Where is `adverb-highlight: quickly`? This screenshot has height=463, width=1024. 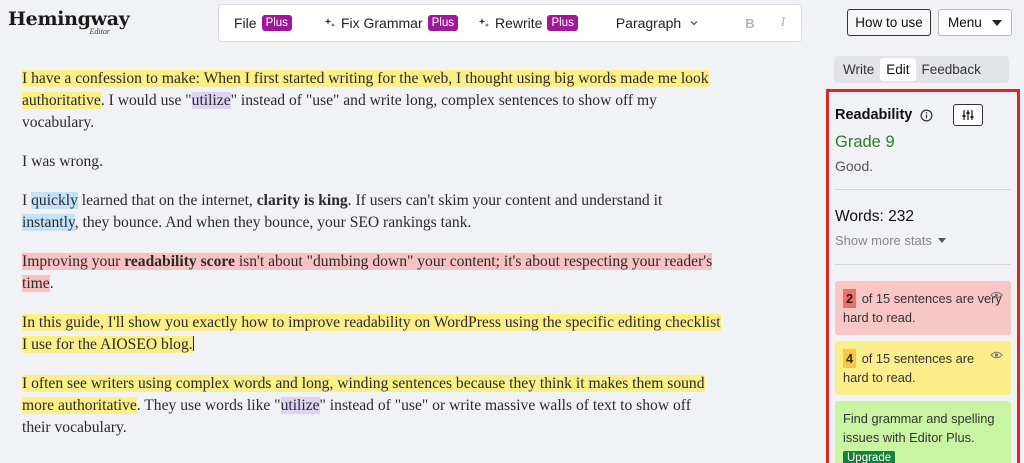
adverb-highlight: quickly is located at coordinates (54, 200).